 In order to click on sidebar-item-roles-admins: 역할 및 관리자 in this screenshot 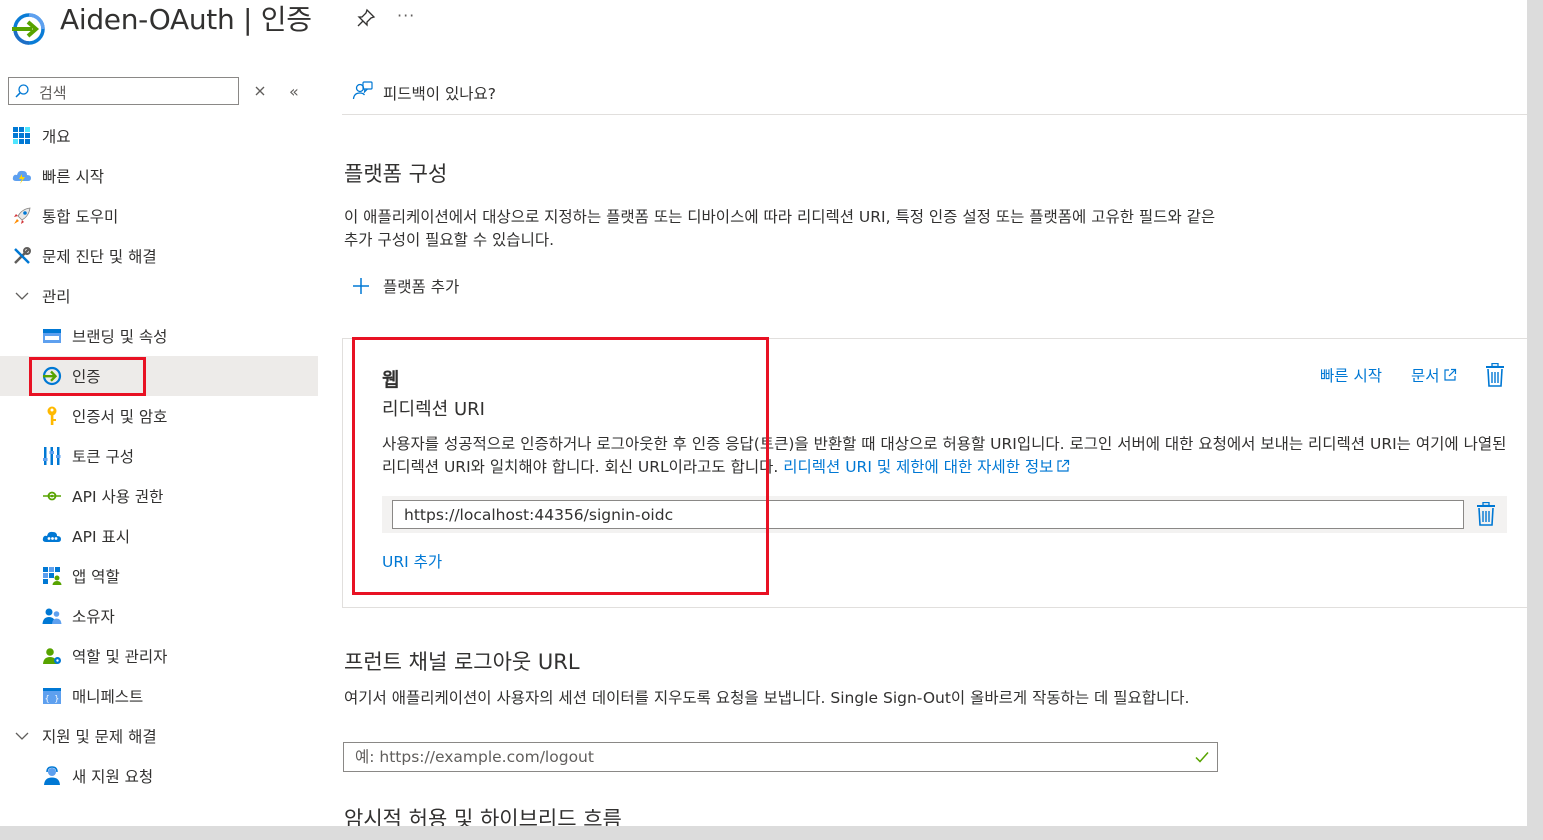, I will do `click(159, 656)`.